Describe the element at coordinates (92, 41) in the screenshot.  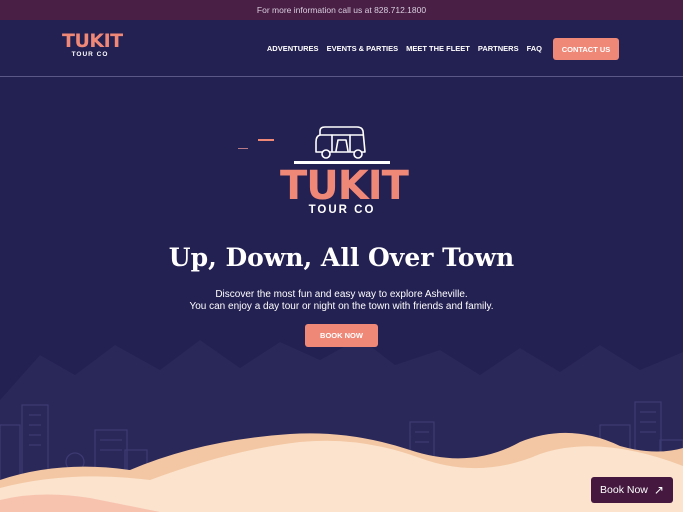
I see `logo-word: TUKIT` at that location.